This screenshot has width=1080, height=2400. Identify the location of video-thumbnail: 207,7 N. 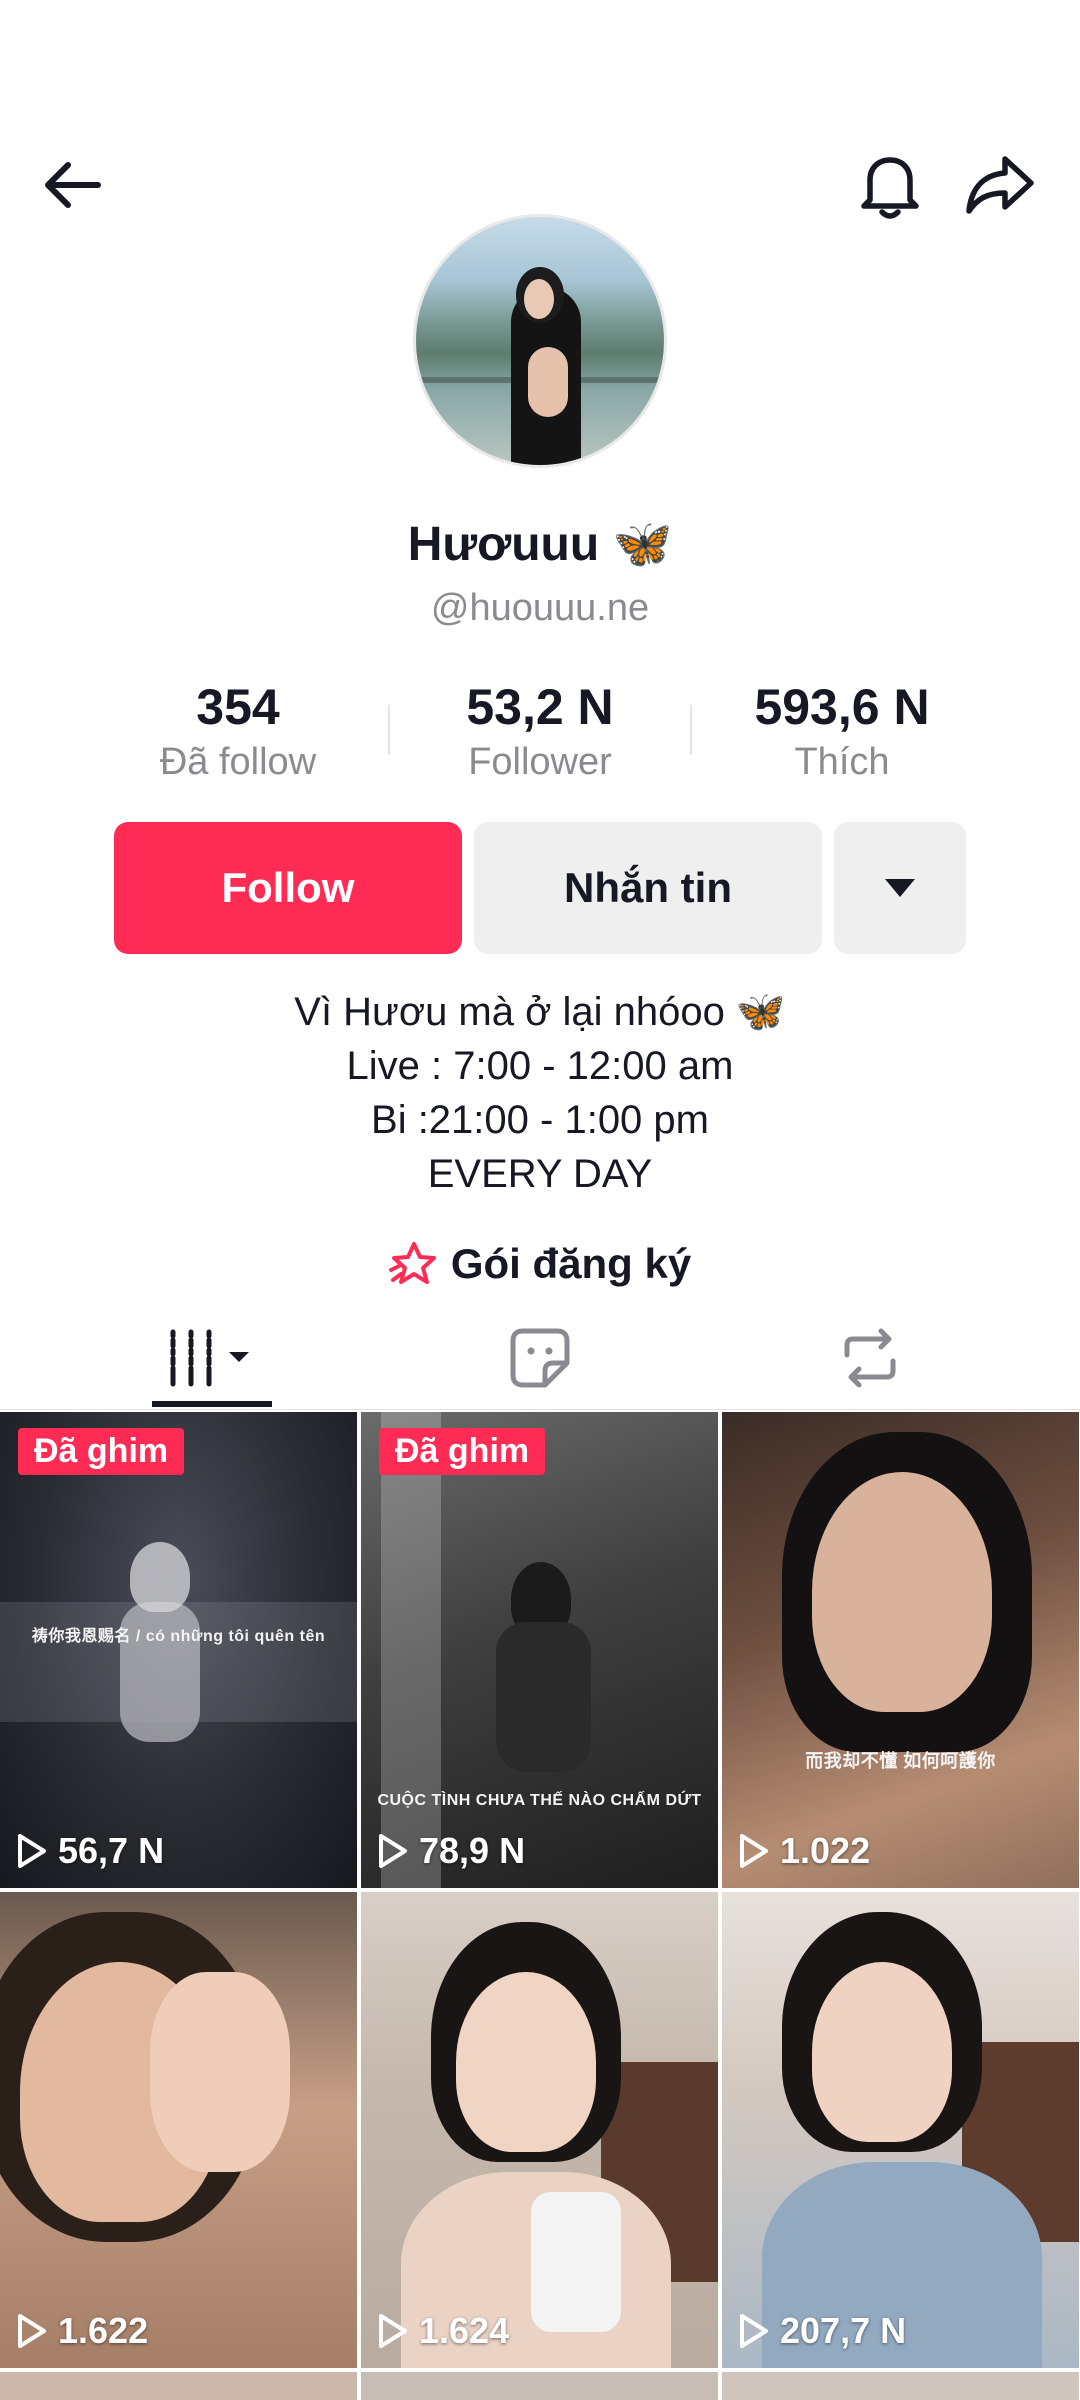
(900, 2130).